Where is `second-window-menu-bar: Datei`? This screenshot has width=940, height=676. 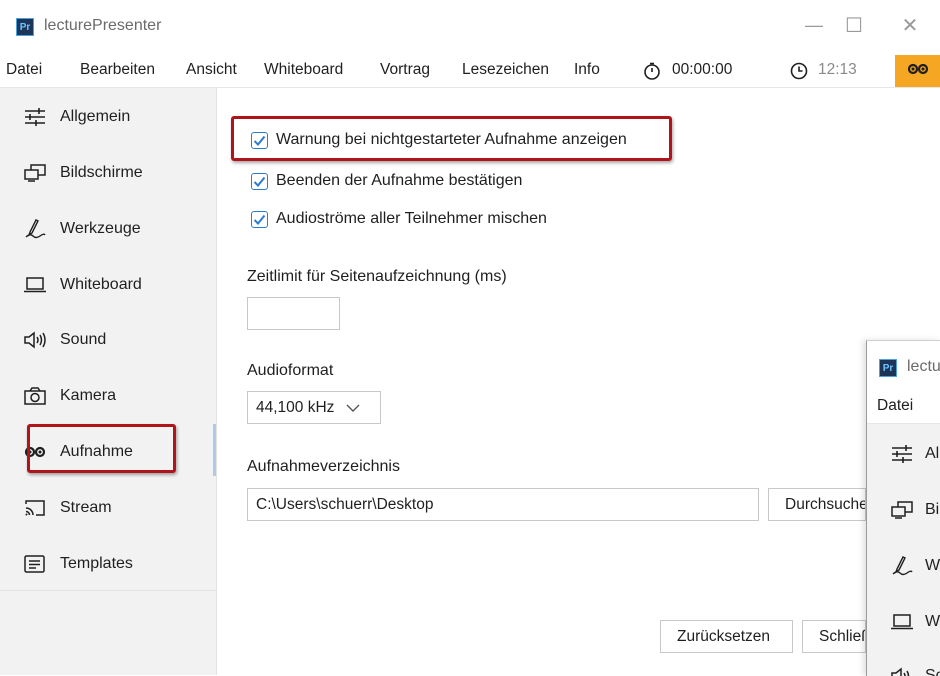
second-window-menu-bar: Datei is located at coordinates (903, 407).